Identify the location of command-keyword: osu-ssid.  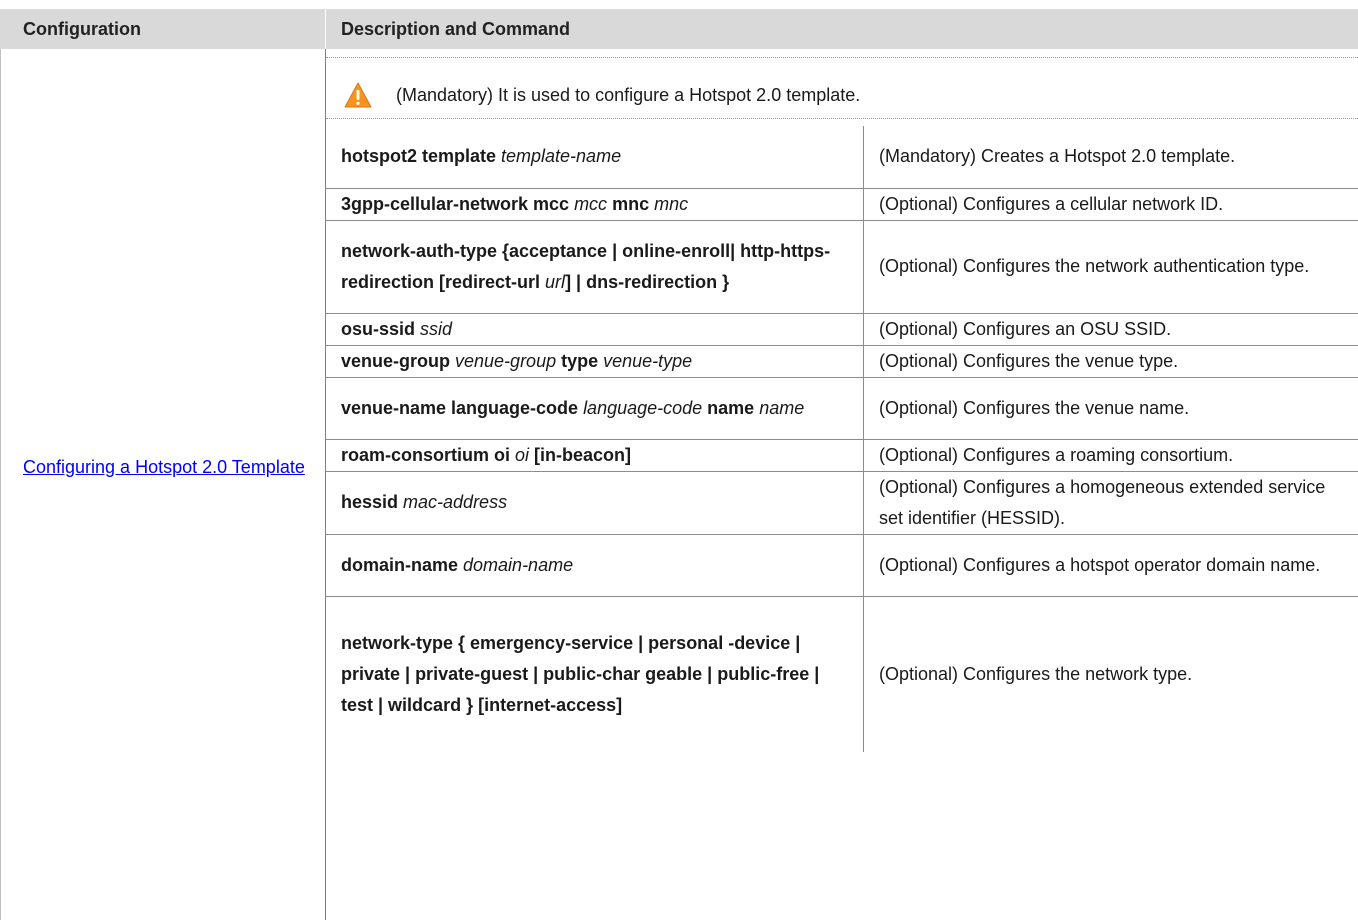
(381, 328).